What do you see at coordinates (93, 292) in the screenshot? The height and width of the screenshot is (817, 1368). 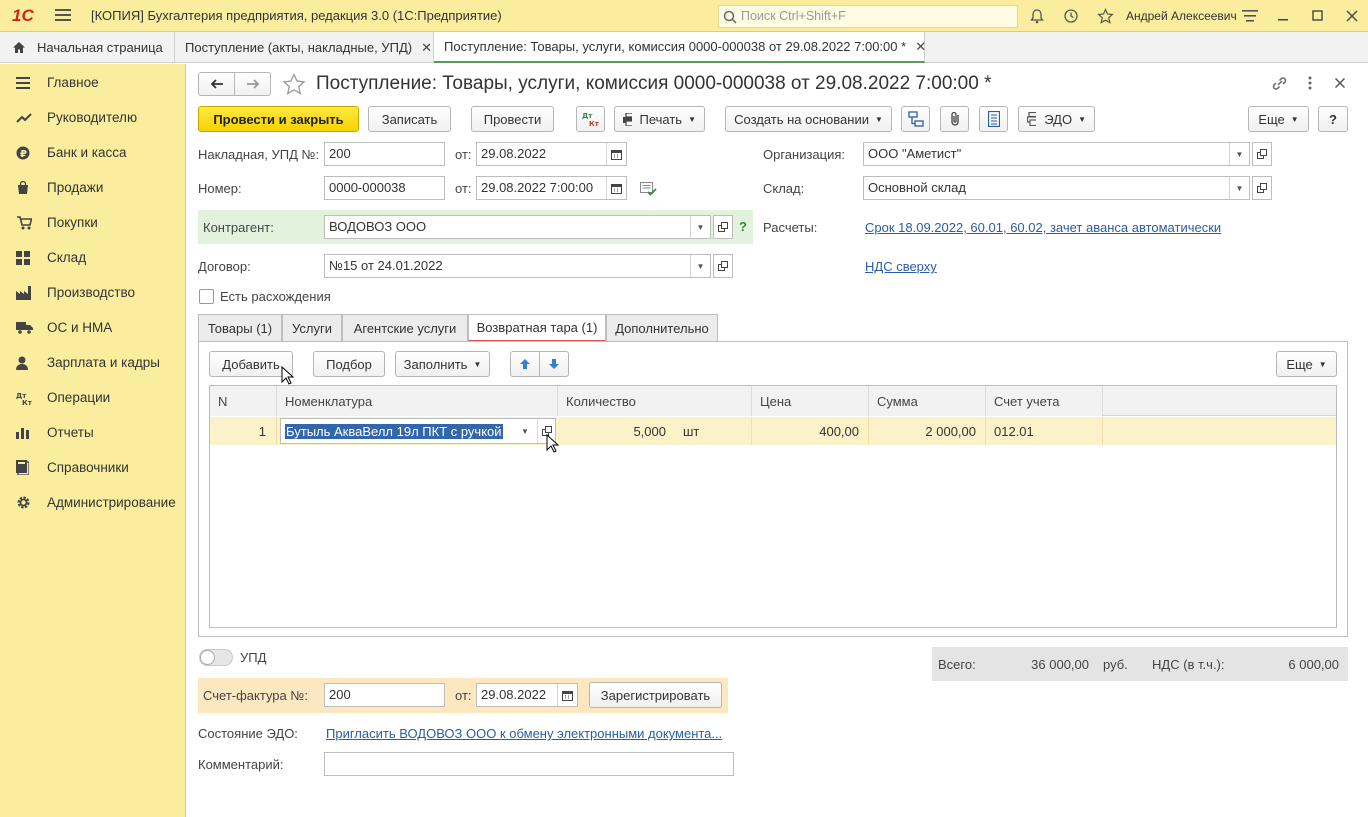 I see `sidebar-item-production: Производство` at bounding box center [93, 292].